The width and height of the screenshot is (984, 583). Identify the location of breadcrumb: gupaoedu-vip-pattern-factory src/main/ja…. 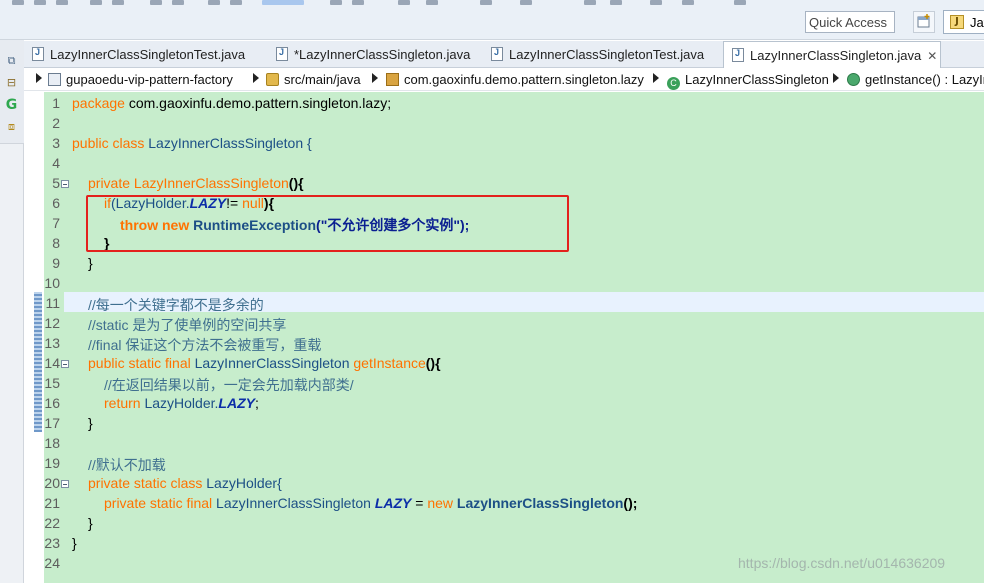
(504, 79).